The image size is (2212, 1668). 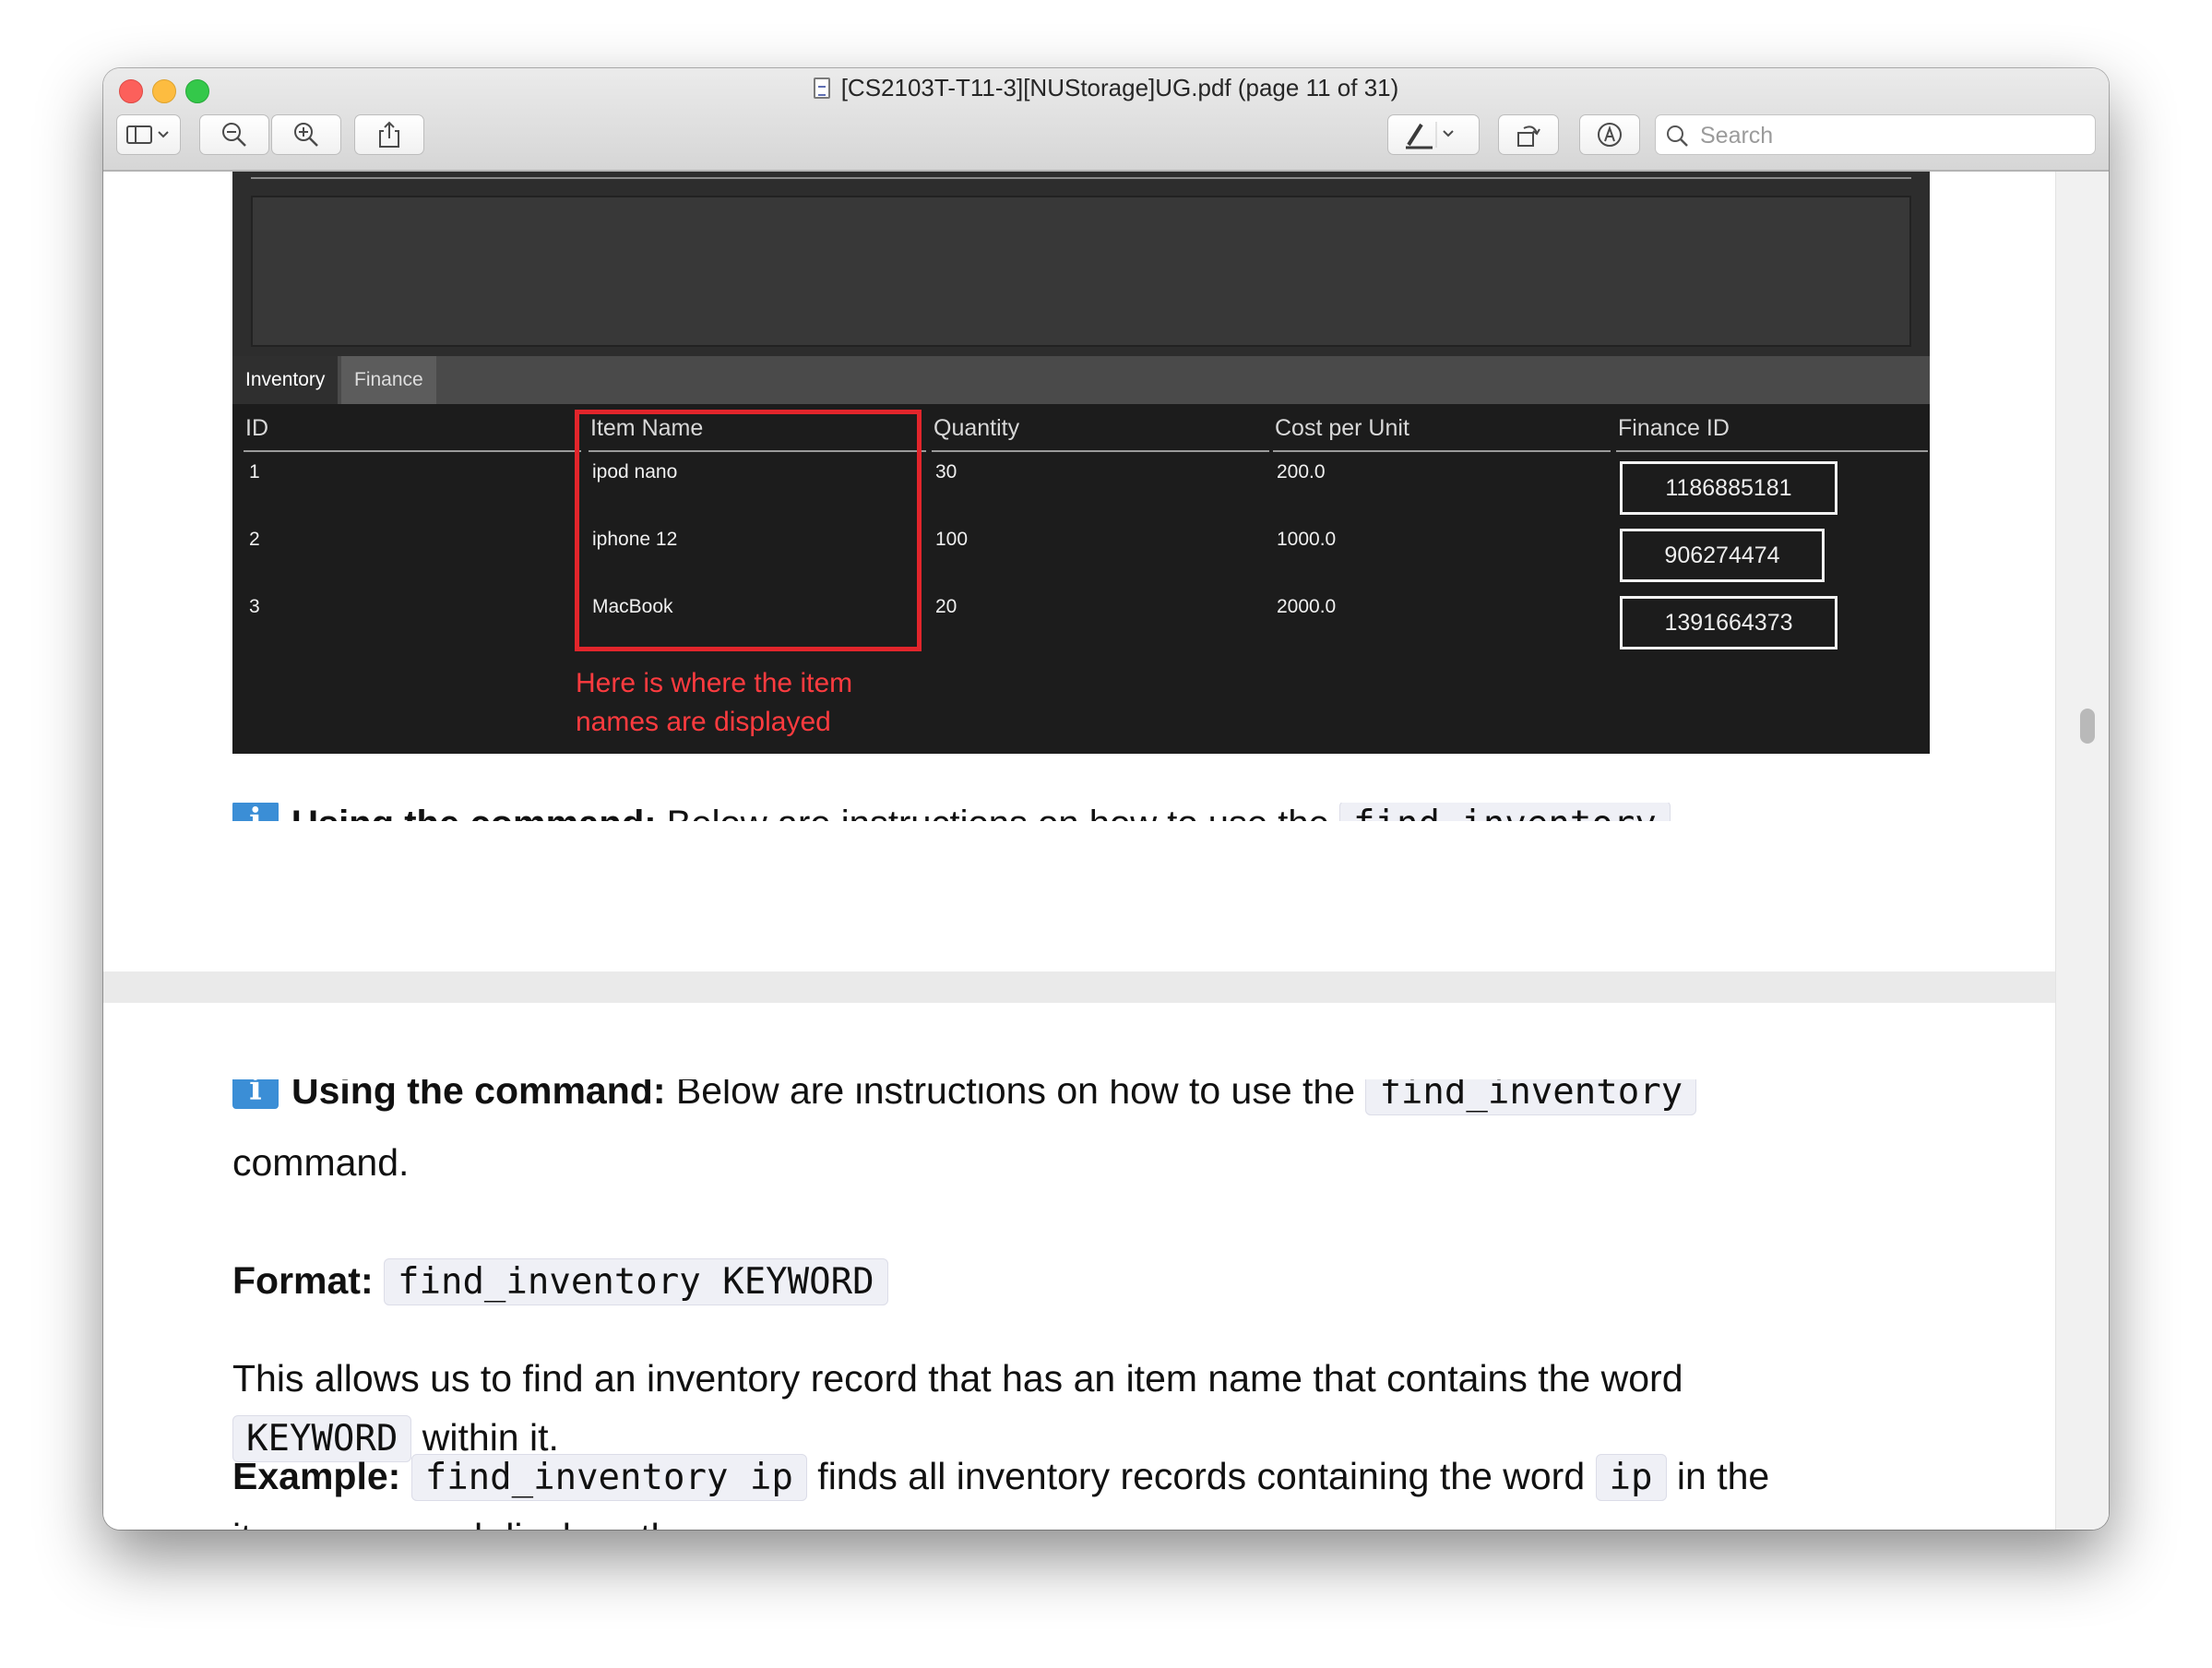 I want to click on share-icon, so click(x=389, y=134).